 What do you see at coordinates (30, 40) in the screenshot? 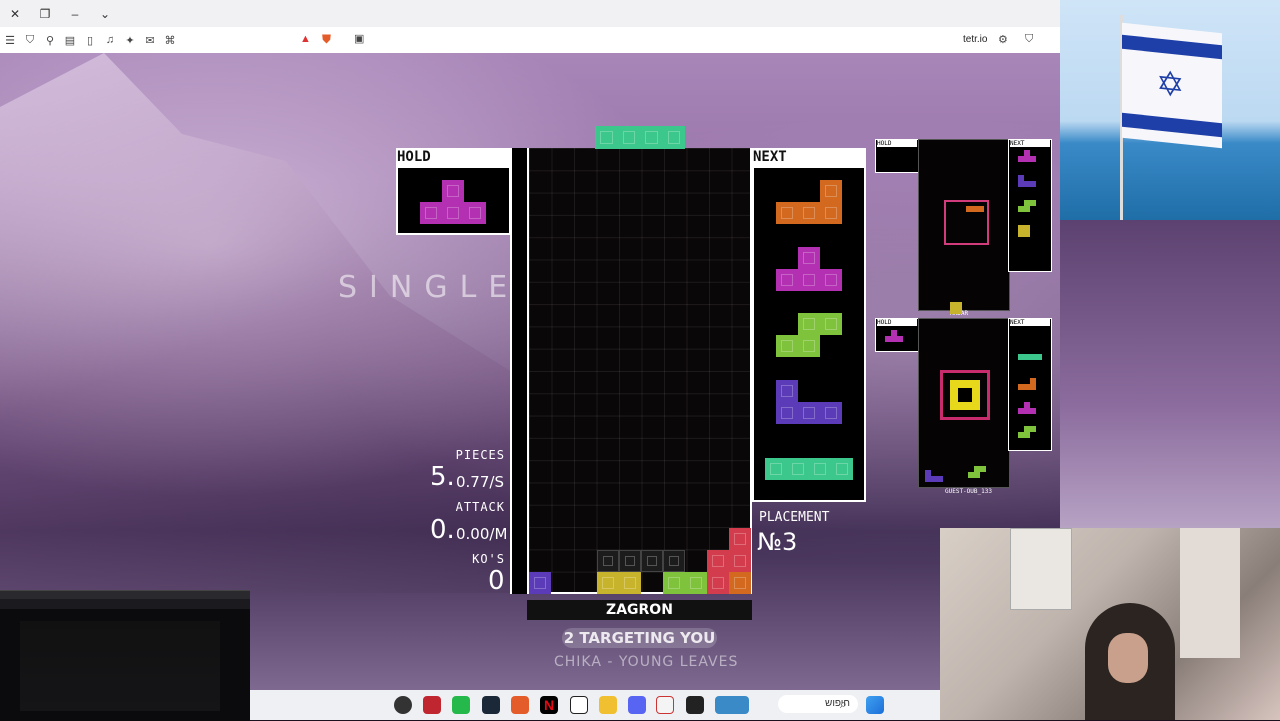
I see `shield-icon: ⛉` at bounding box center [30, 40].